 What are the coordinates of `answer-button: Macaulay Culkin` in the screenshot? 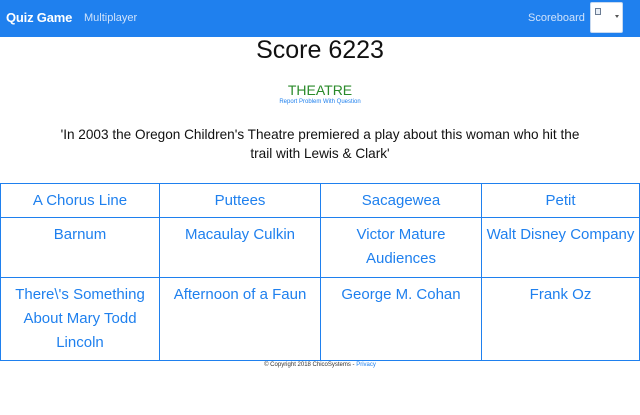 It's located at (240, 247).